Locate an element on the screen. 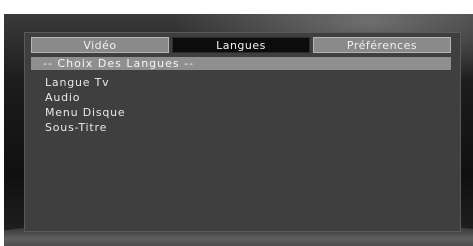 This screenshot has height=246, width=473. tab-preferences: Préférences is located at coordinates (382, 45).